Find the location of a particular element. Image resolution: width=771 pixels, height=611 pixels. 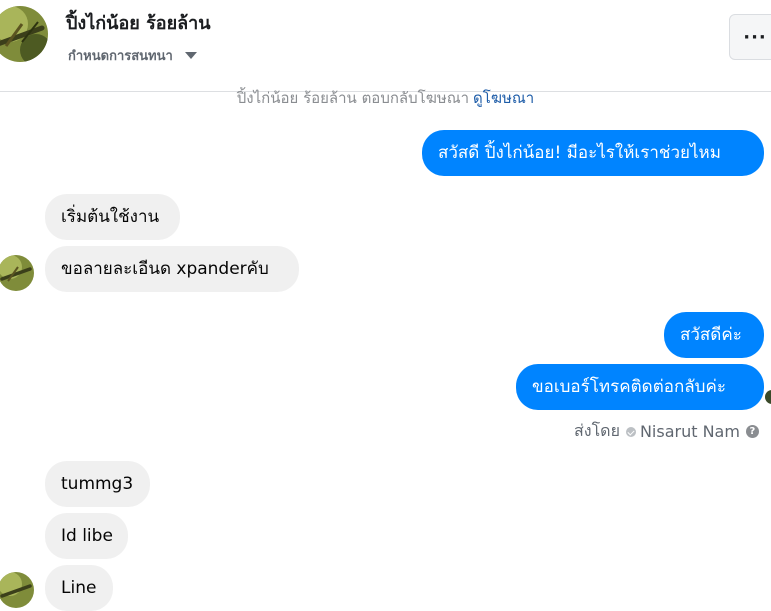

view-ad-link: ดูโฆษณา is located at coordinates (503, 98).